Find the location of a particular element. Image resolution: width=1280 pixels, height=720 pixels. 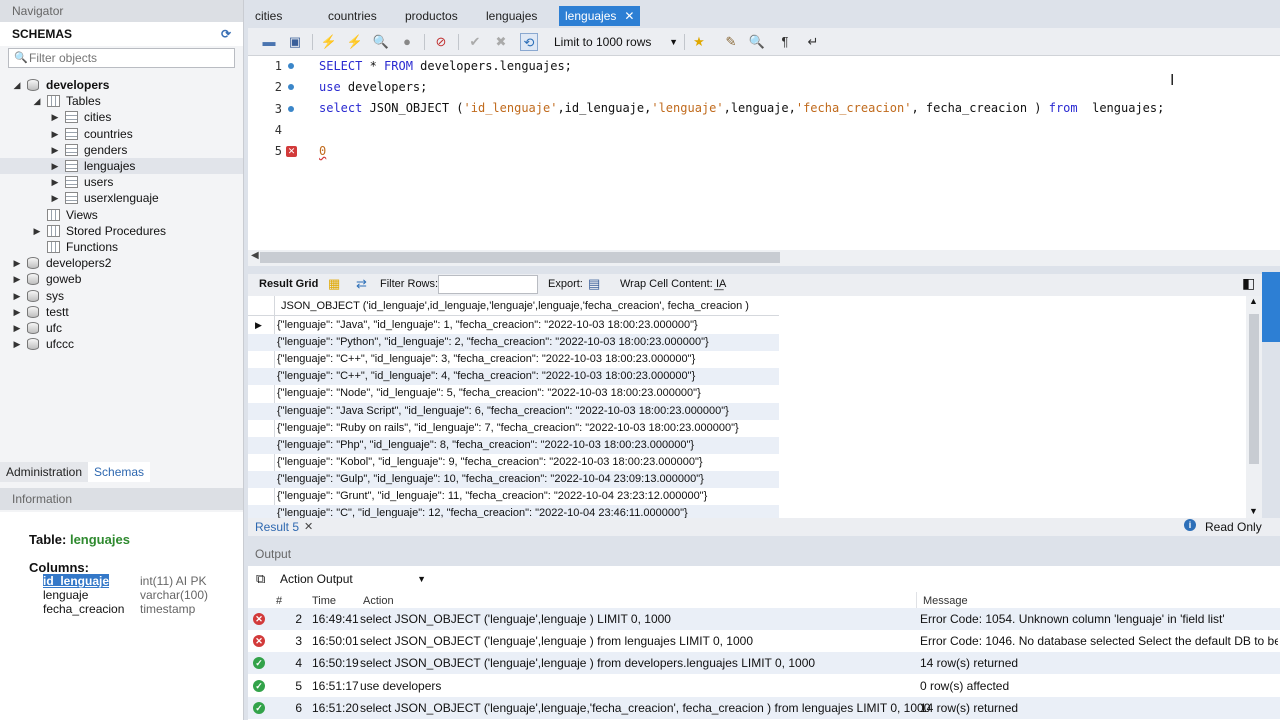

side-panel-handle is located at coordinates (1271, 307).